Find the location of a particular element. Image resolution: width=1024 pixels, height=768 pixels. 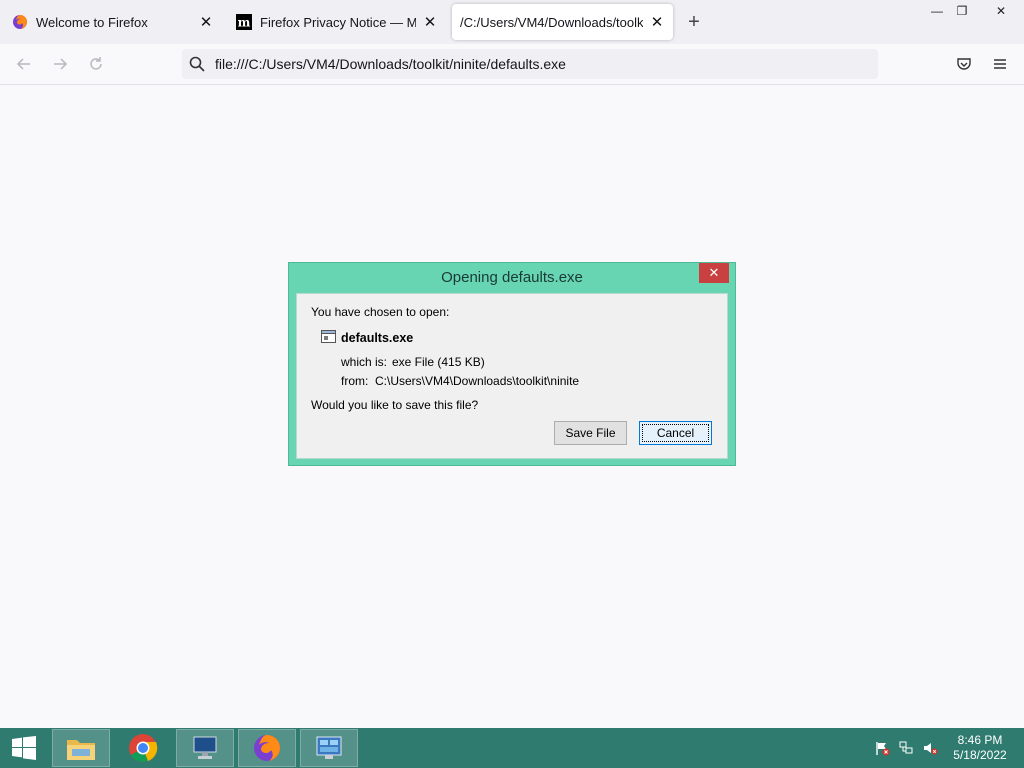

start-button is located at coordinates (24, 748).